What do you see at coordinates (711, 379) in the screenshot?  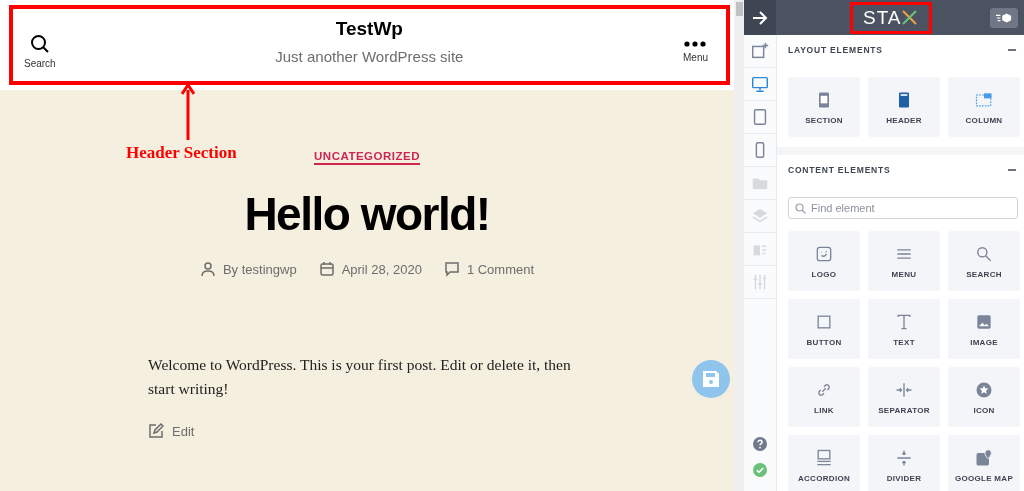 I see `save-button` at bounding box center [711, 379].